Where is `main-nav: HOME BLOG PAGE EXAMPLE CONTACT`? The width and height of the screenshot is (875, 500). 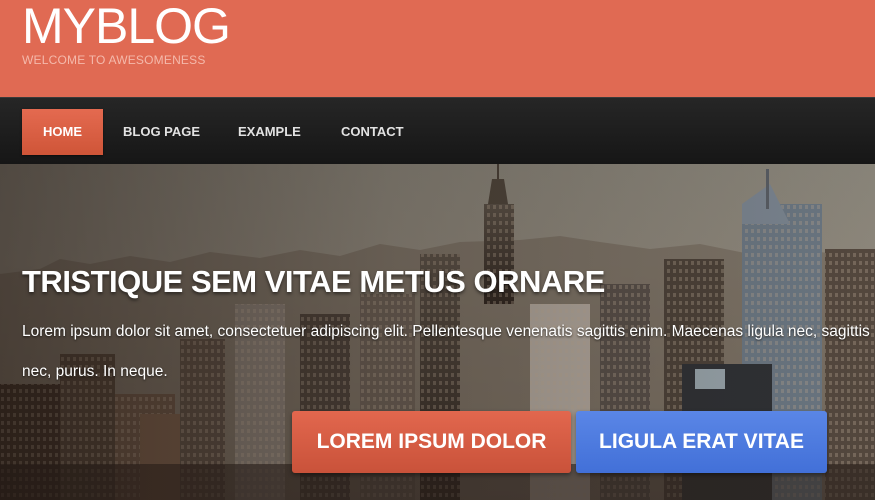
main-nav: HOME BLOG PAGE EXAMPLE CONTACT is located at coordinates (437, 130).